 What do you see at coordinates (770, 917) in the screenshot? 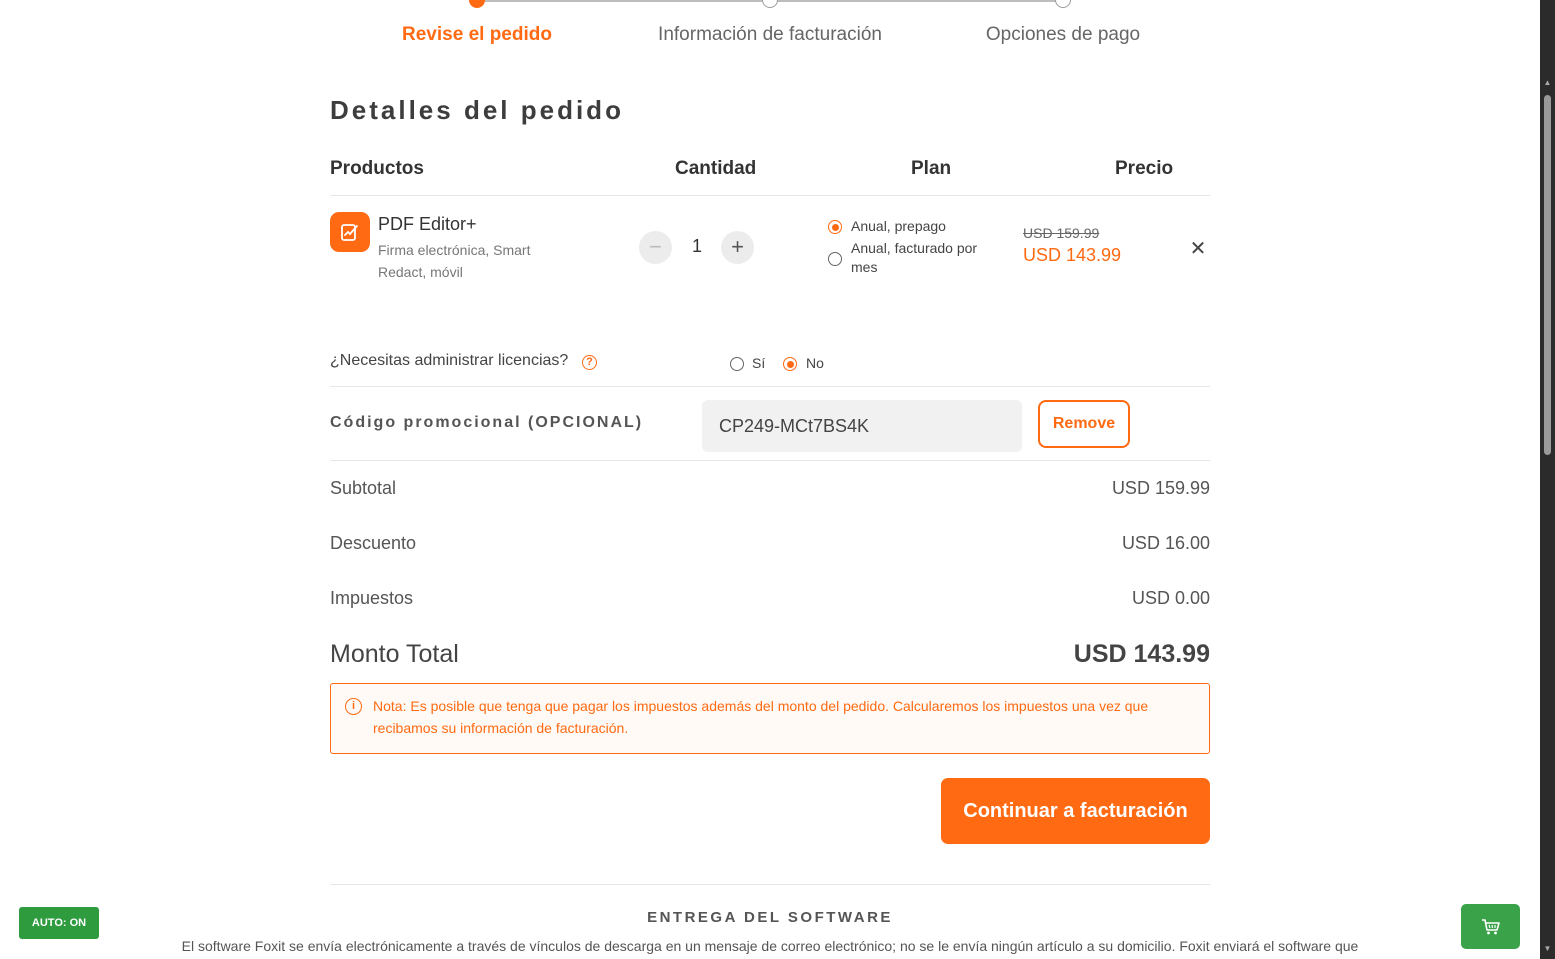
I see `software-delivery-title: ENTREGA DEL SOFTWARE` at bounding box center [770, 917].